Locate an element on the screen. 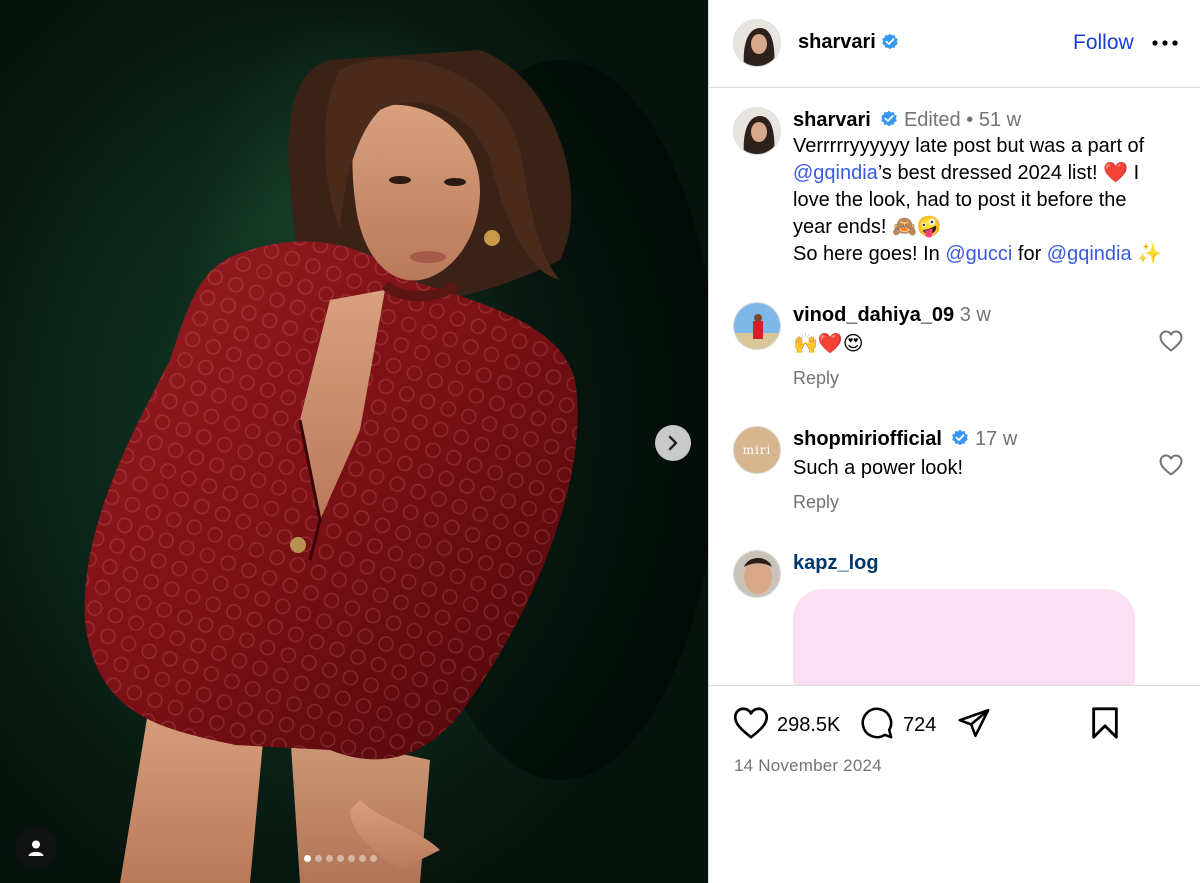  commenter-avatar: miri is located at coordinates (757, 450).